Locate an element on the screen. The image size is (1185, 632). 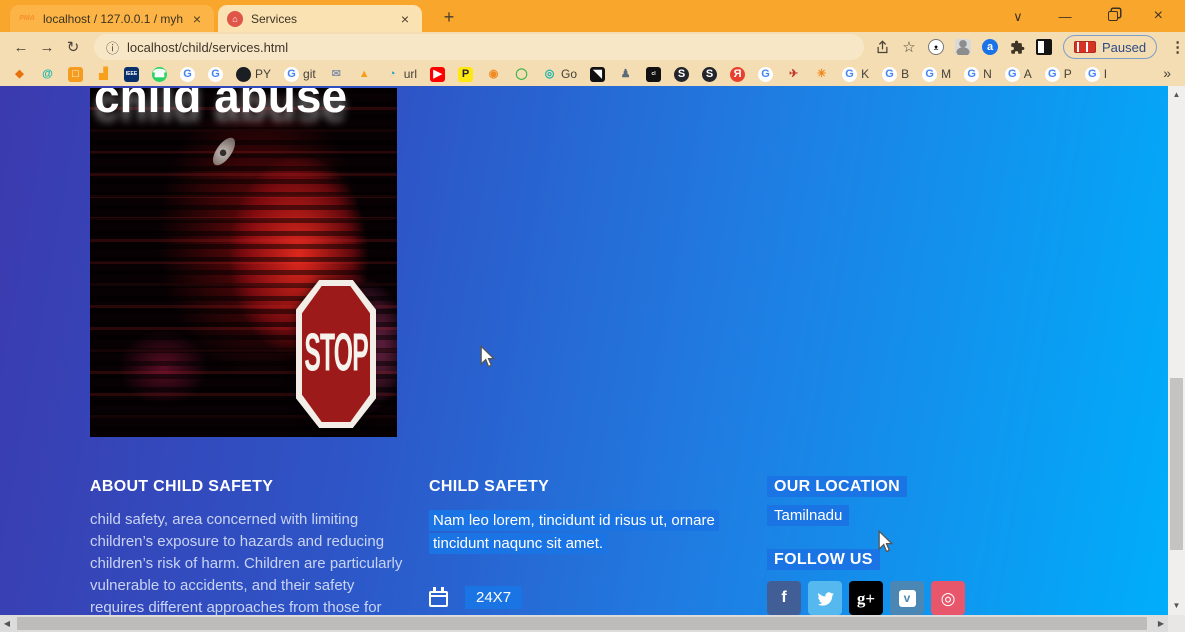
bookmarks-overflow-chevron: » is located at coordinates (1167, 73).